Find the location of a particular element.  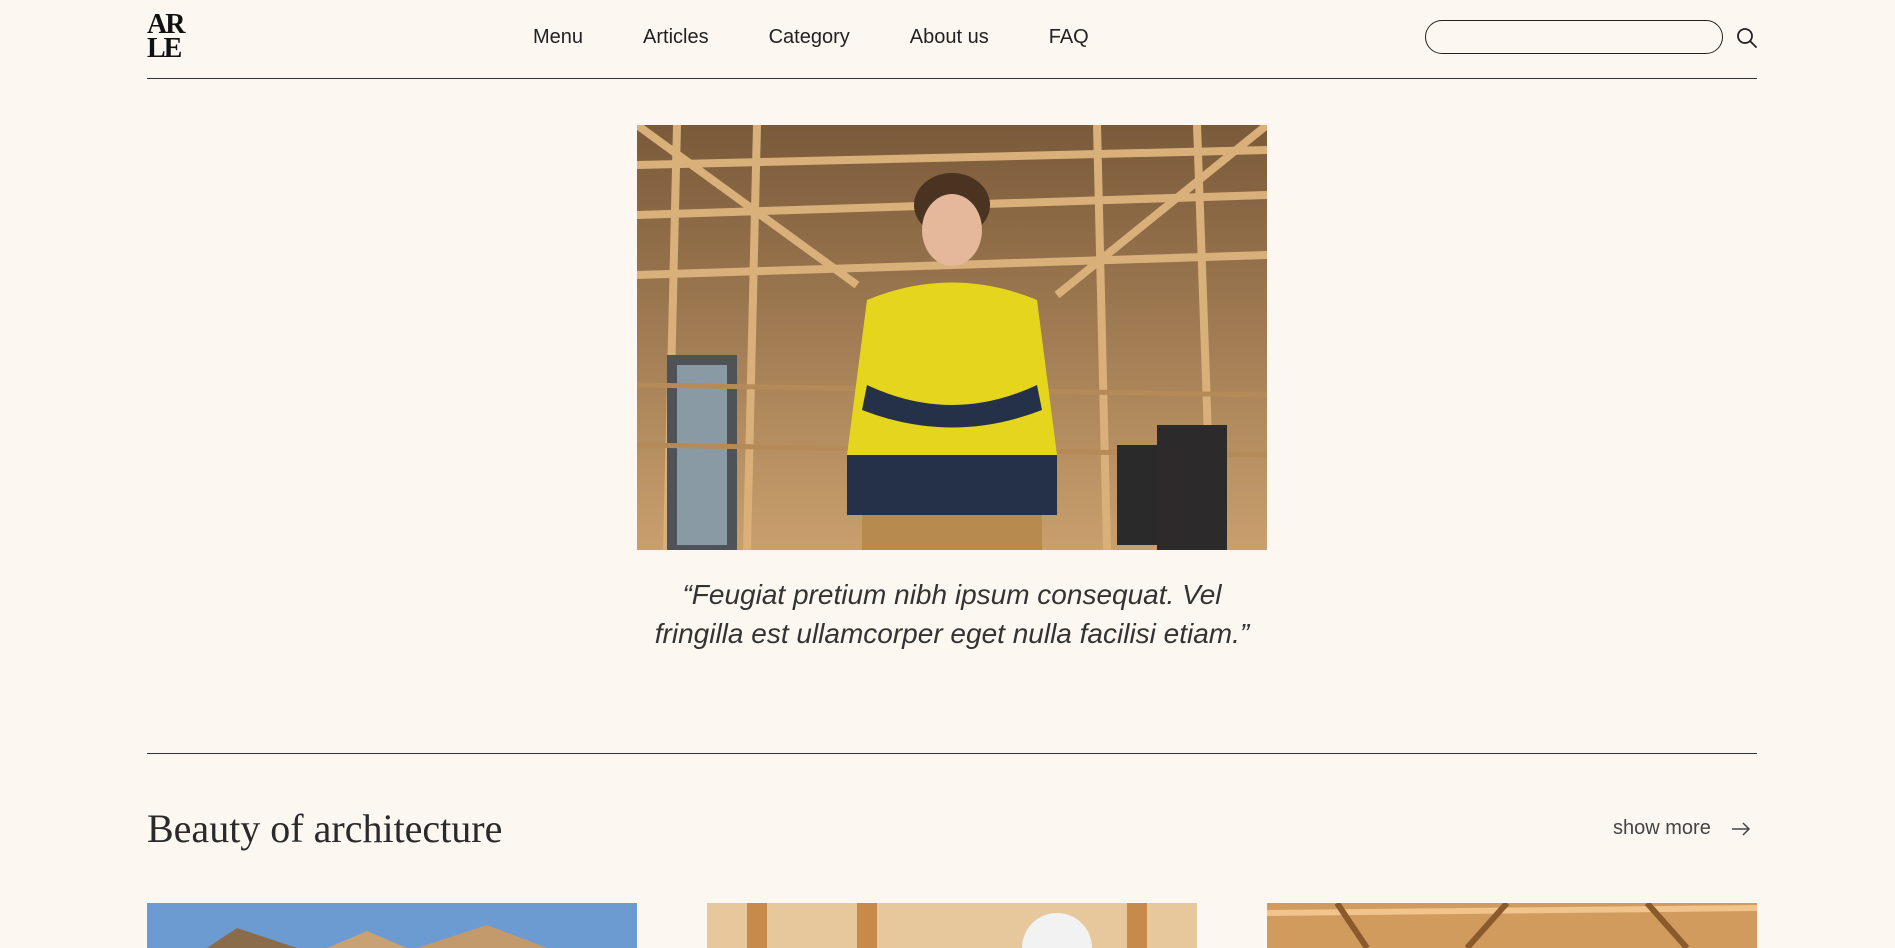

search-input is located at coordinates (1574, 37).